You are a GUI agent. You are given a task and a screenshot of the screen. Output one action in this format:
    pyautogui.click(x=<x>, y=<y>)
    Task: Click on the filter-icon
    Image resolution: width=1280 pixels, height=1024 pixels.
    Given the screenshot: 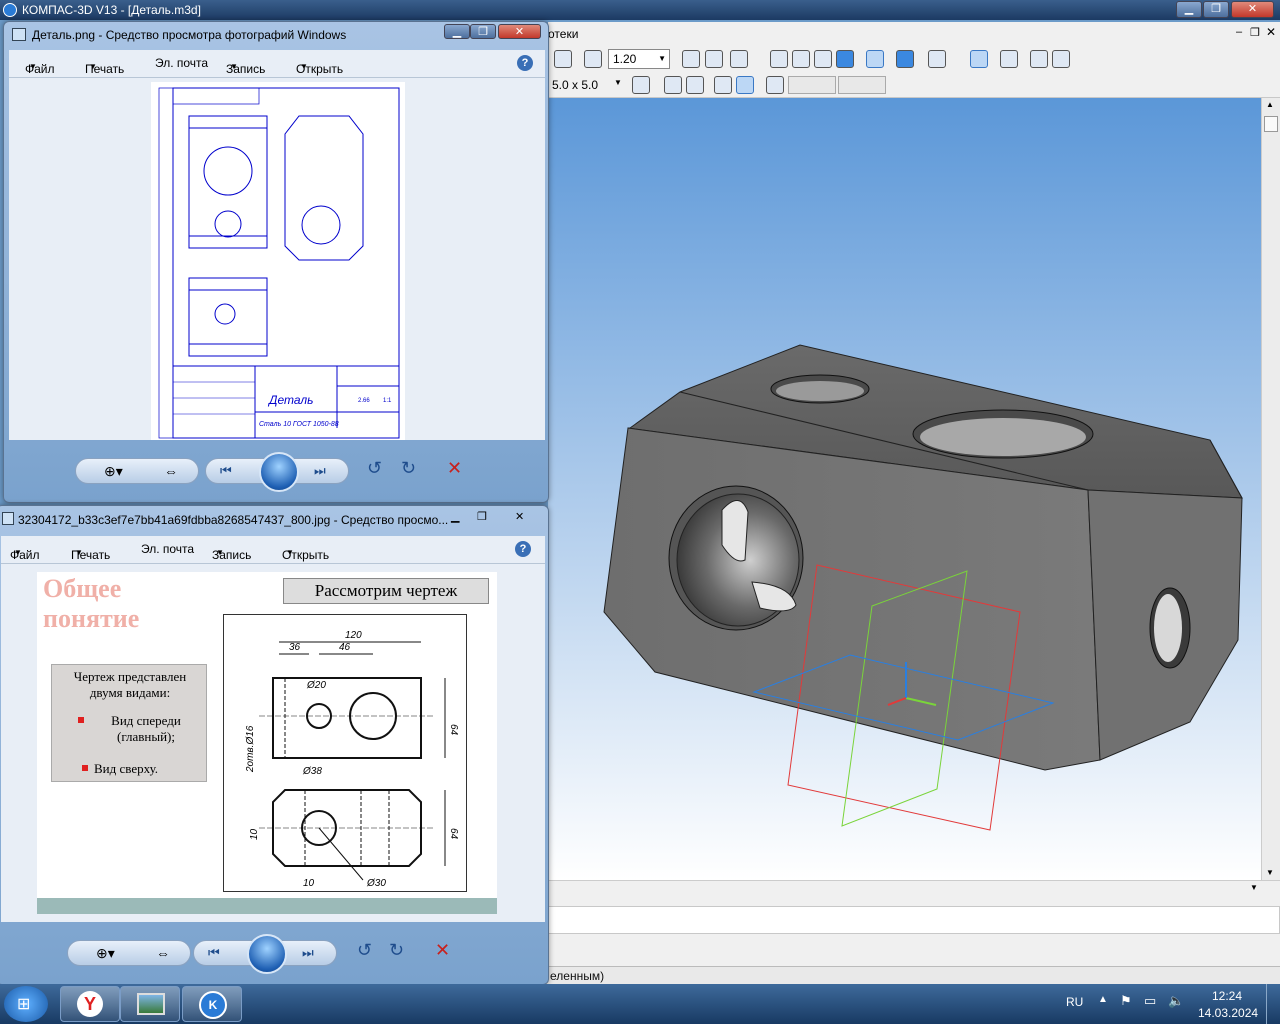 What is the action you would take?
    pyautogui.click(x=979, y=59)
    